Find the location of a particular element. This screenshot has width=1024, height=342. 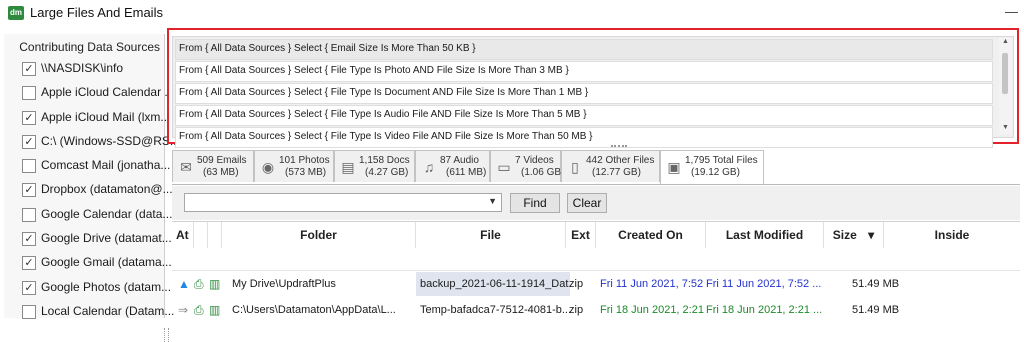

column-header-folder: Folder is located at coordinates (319, 235).